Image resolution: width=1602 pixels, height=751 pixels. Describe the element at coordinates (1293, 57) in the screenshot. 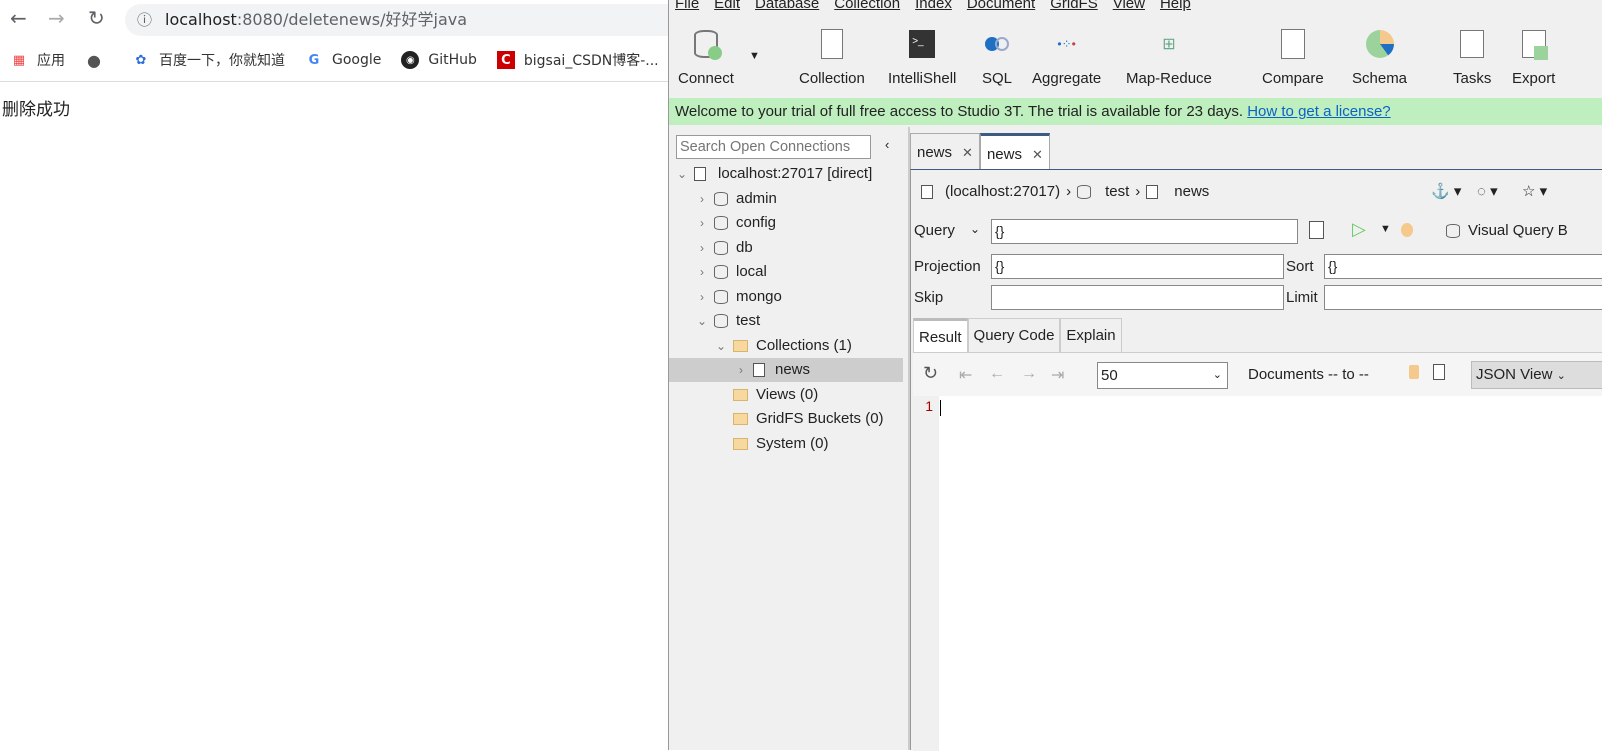

I see `compare-button: Compare` at that location.